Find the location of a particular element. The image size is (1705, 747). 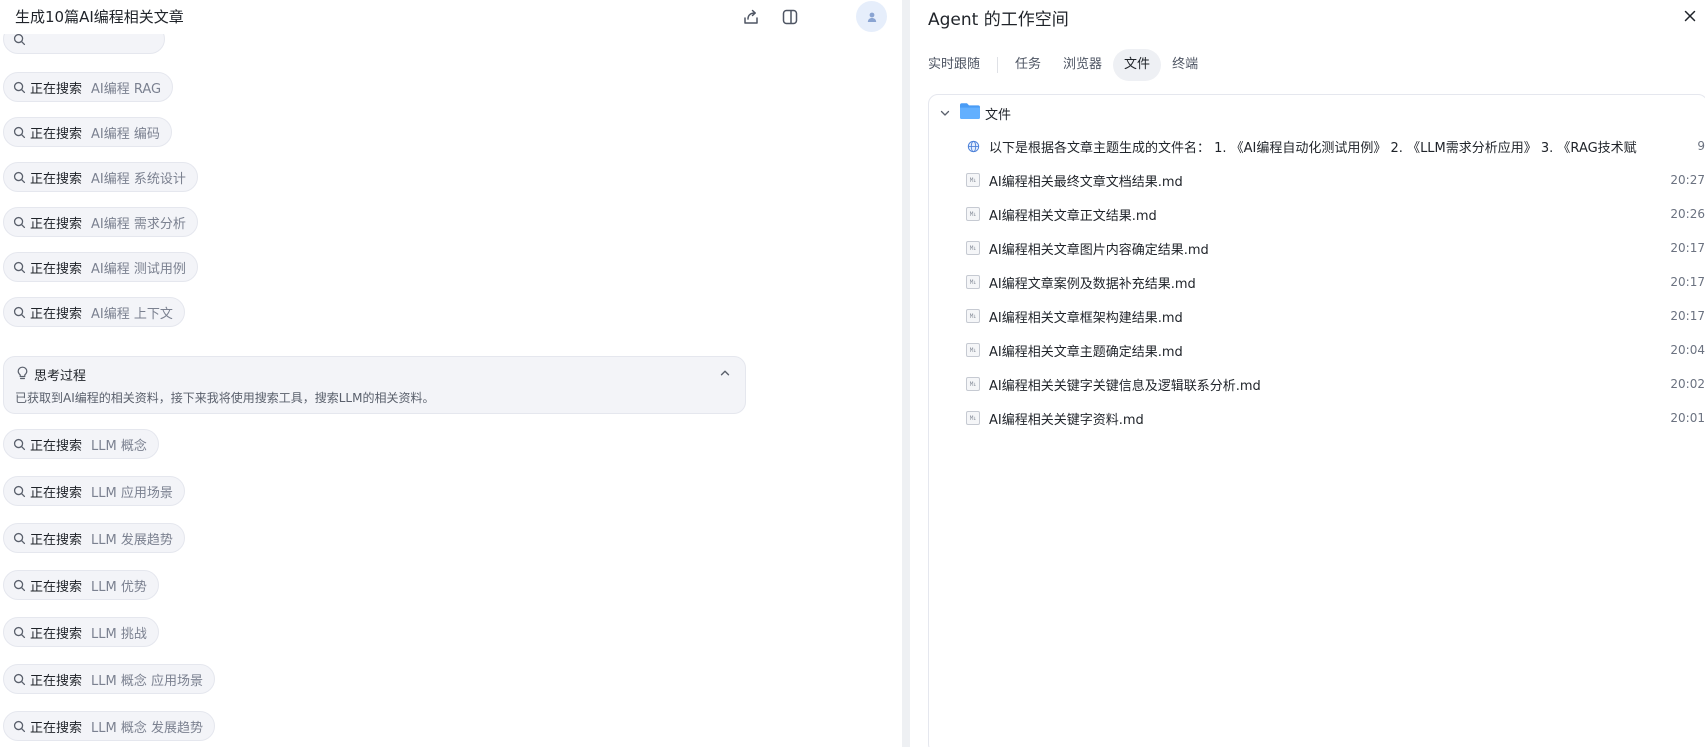

search-chip: 正在搜索 AI编程 测试用例 is located at coordinates (100, 267).